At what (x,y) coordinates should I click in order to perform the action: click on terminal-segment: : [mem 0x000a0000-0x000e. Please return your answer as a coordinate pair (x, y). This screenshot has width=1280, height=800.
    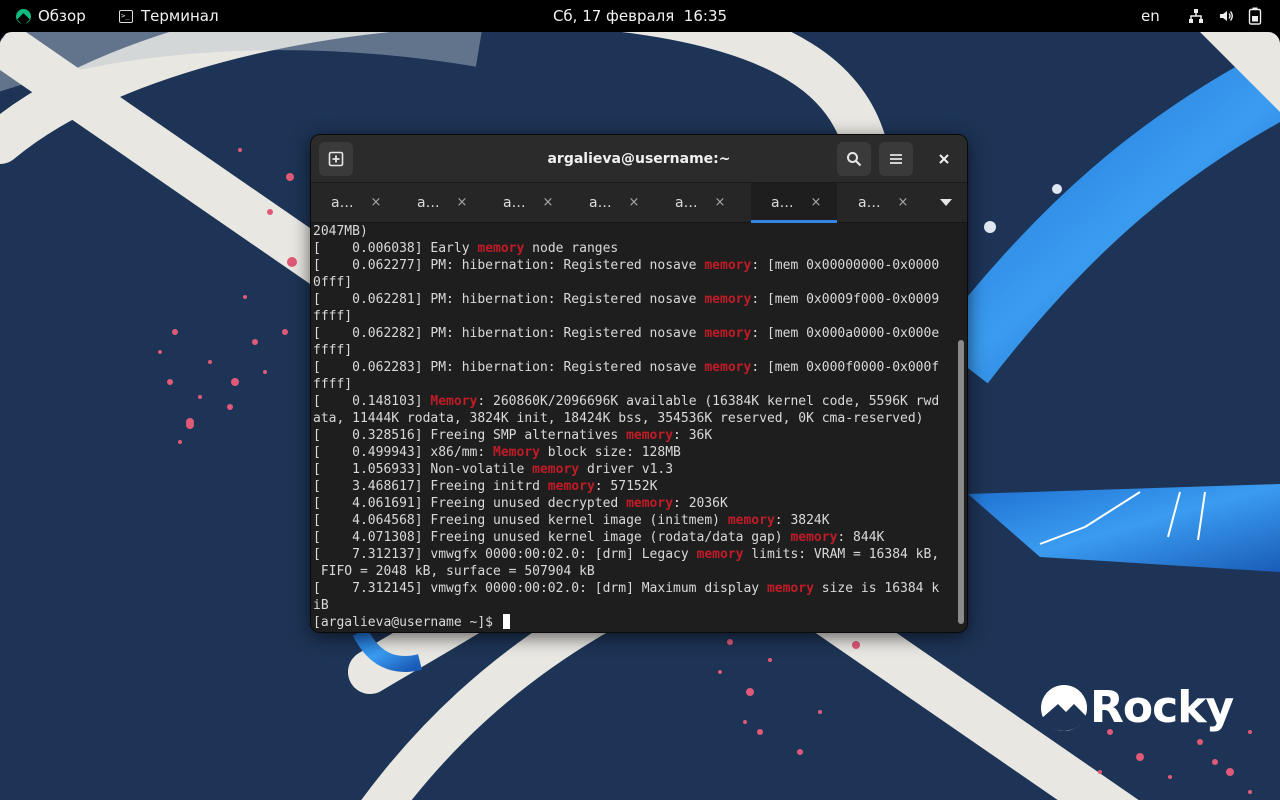
    Looking at the image, I should click on (845, 333).